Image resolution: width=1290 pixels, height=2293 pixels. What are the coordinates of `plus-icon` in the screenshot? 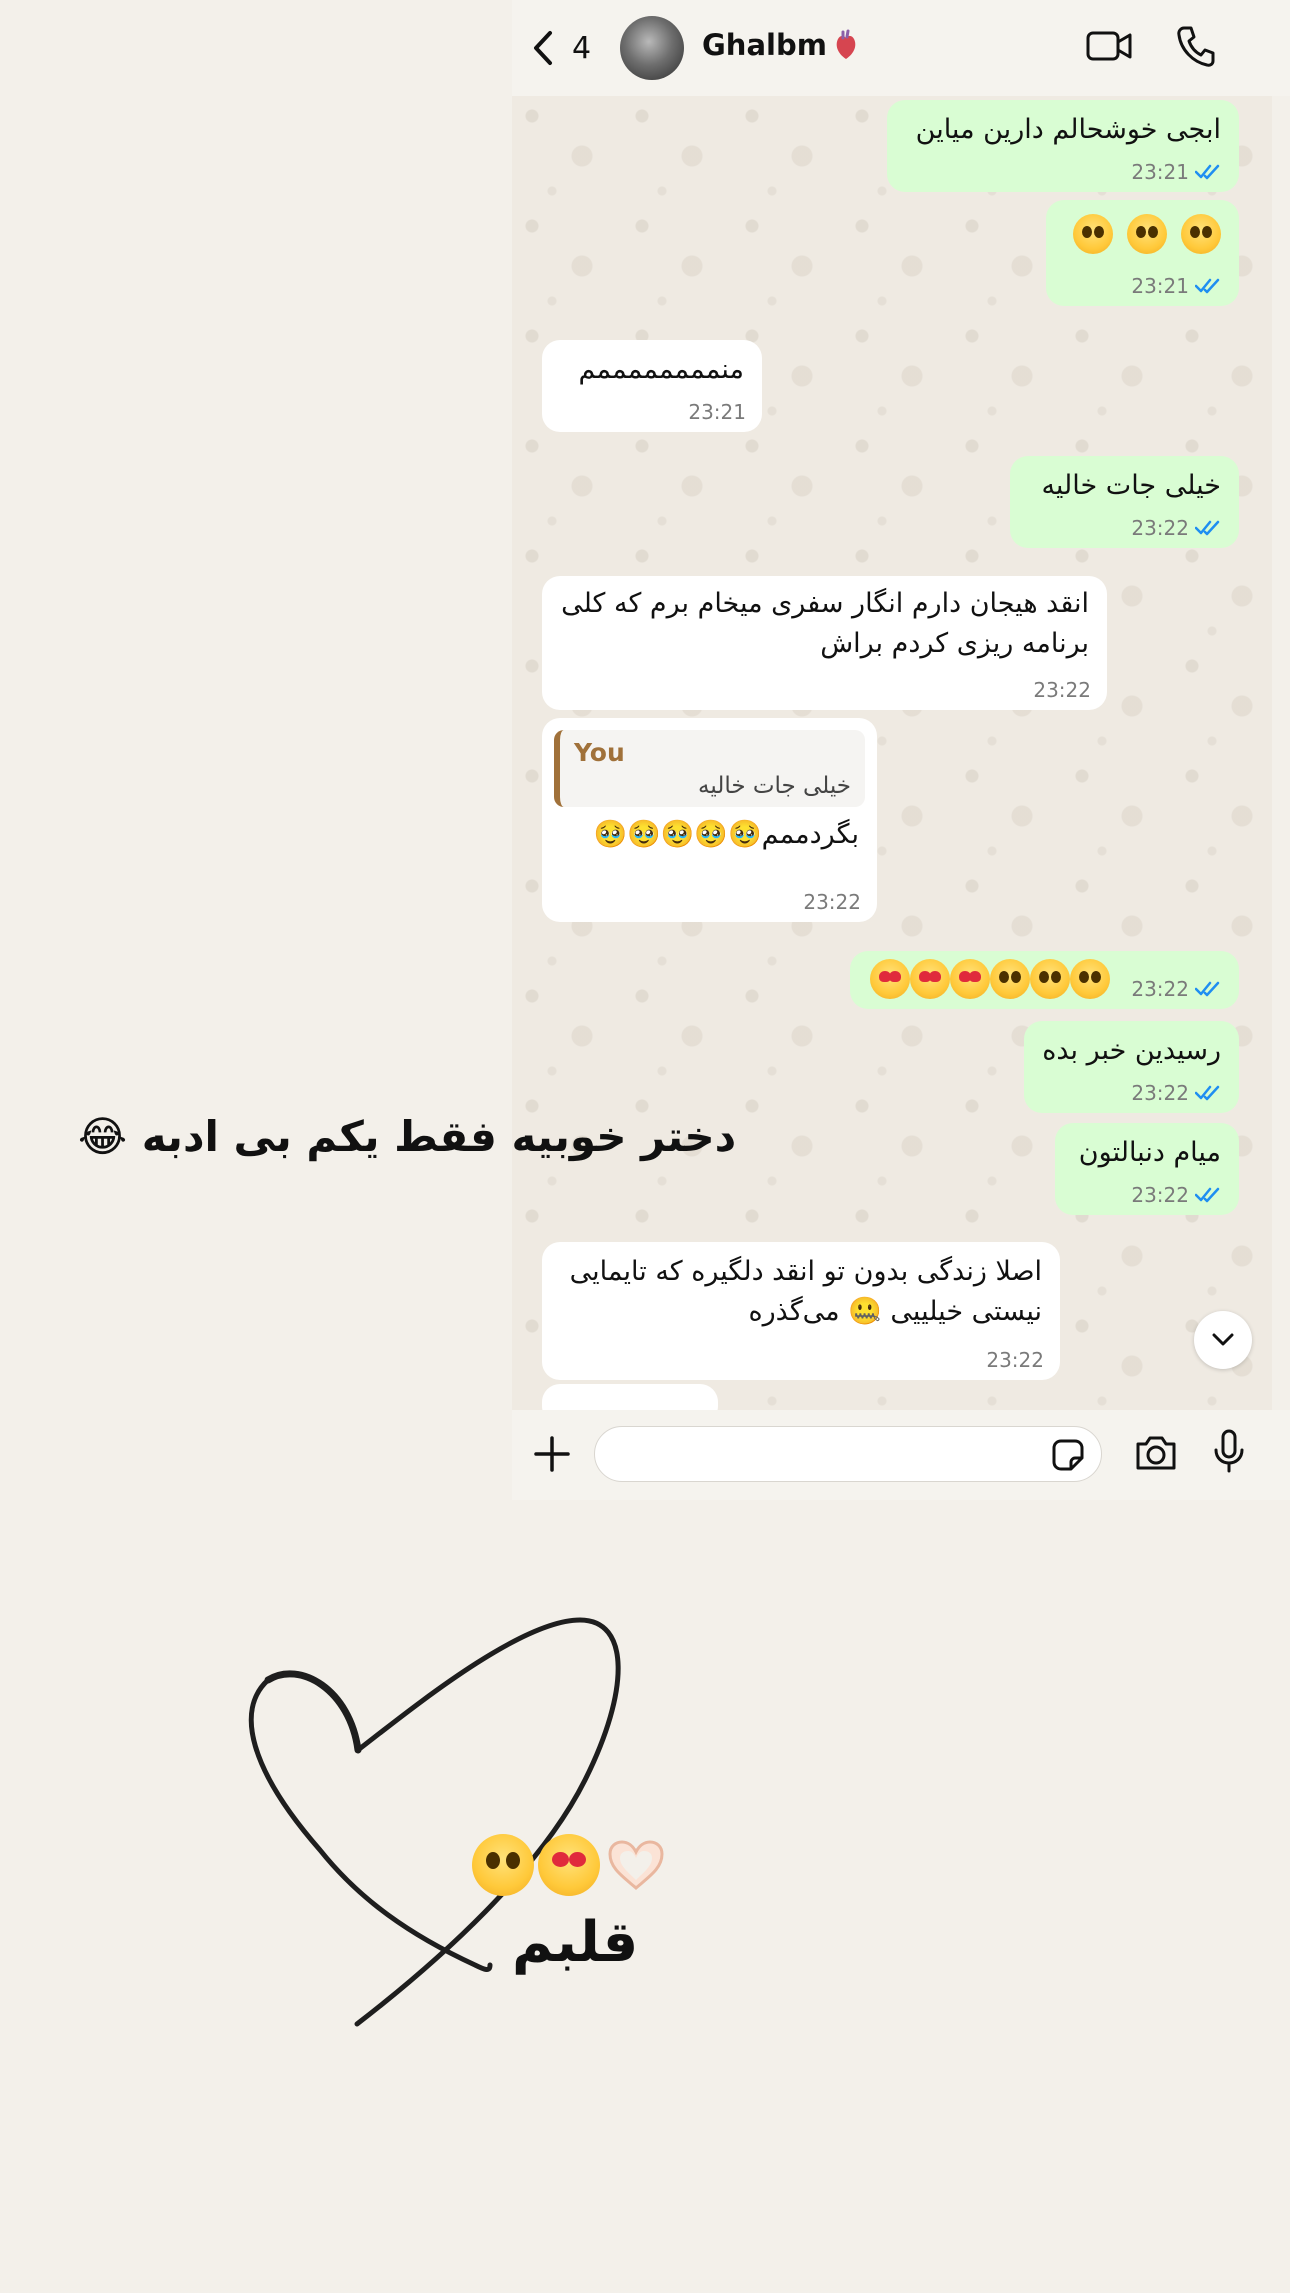 It's located at (552, 1454).